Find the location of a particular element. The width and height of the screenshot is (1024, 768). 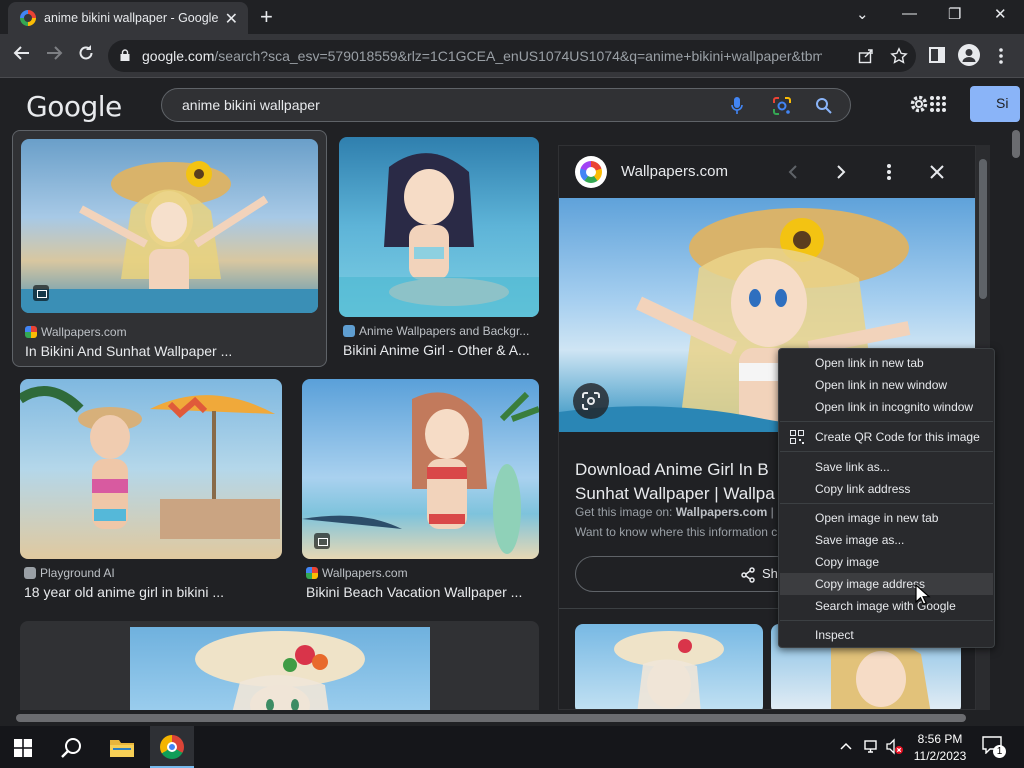

new-tab-button: + is located at coordinates (266, 17).